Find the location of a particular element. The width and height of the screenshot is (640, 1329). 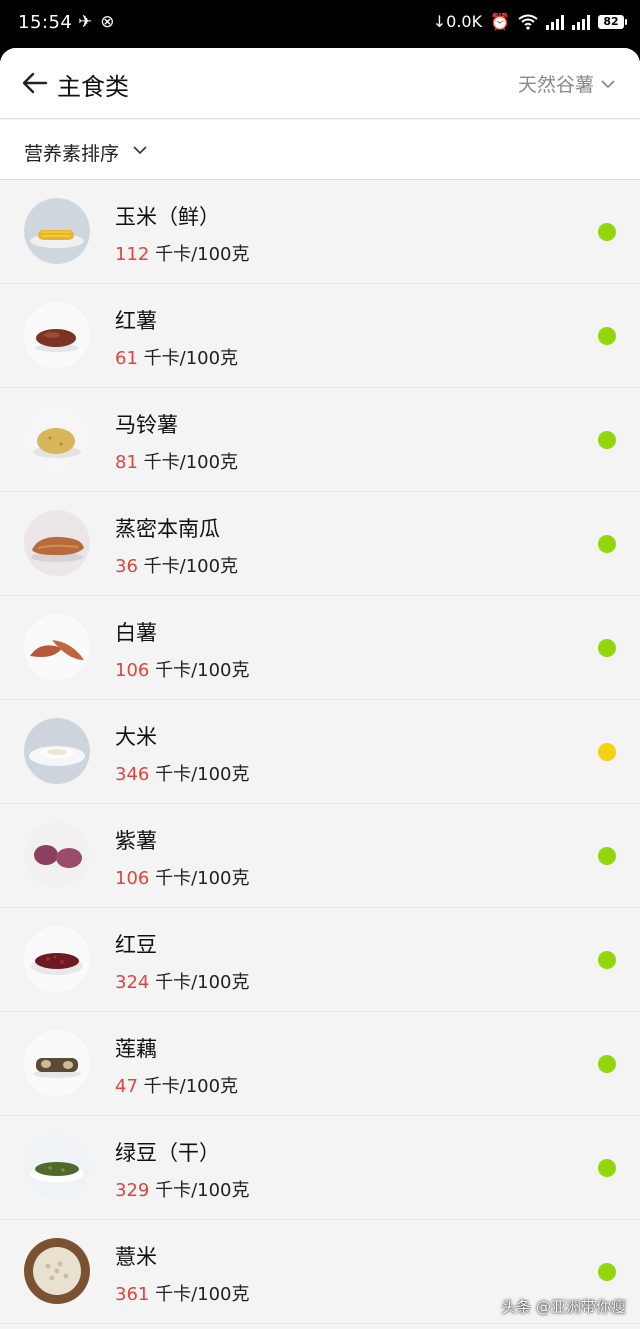

category-select: 天然谷薯 is located at coordinates (567, 83).